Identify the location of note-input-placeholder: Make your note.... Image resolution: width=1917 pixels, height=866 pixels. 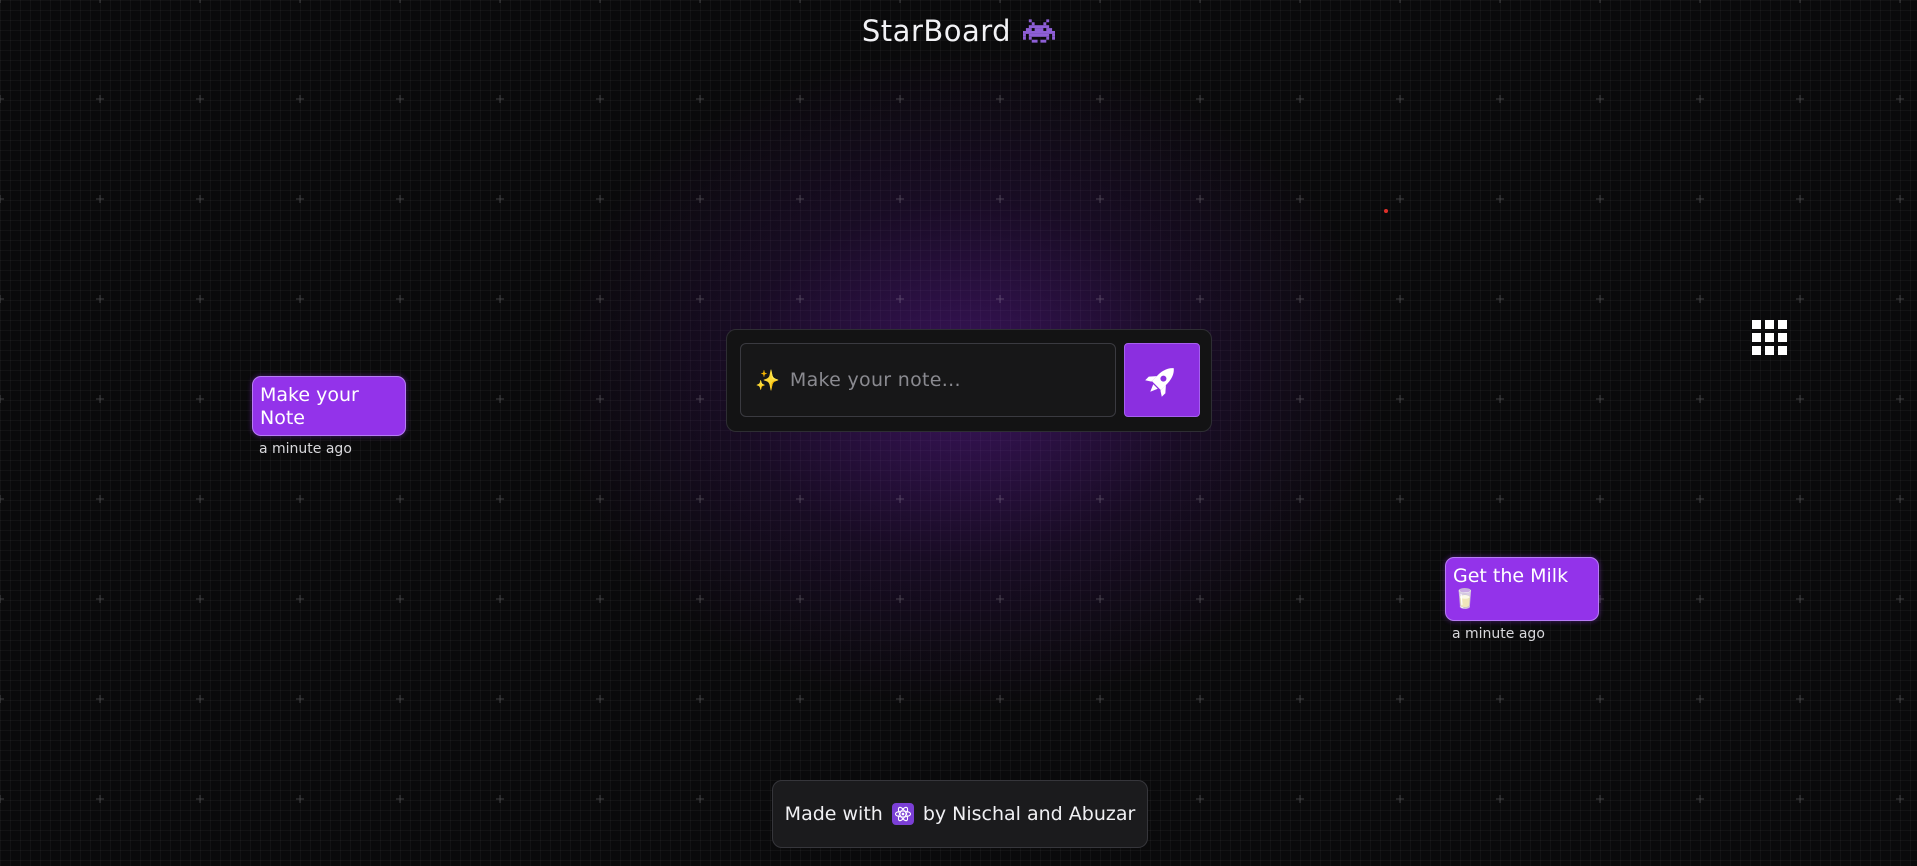
(875, 380).